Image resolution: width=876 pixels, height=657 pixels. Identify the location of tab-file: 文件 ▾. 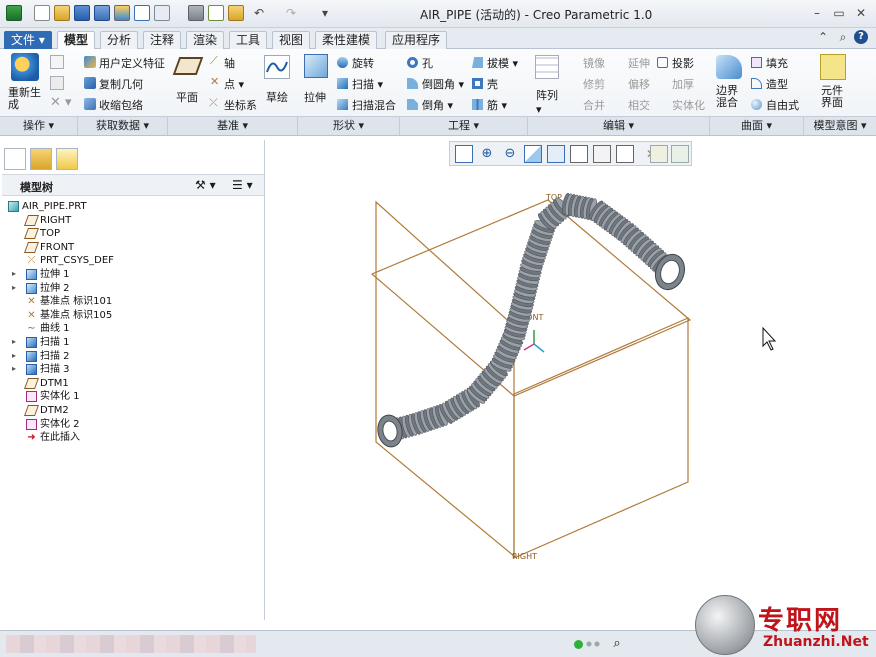
(28, 40).